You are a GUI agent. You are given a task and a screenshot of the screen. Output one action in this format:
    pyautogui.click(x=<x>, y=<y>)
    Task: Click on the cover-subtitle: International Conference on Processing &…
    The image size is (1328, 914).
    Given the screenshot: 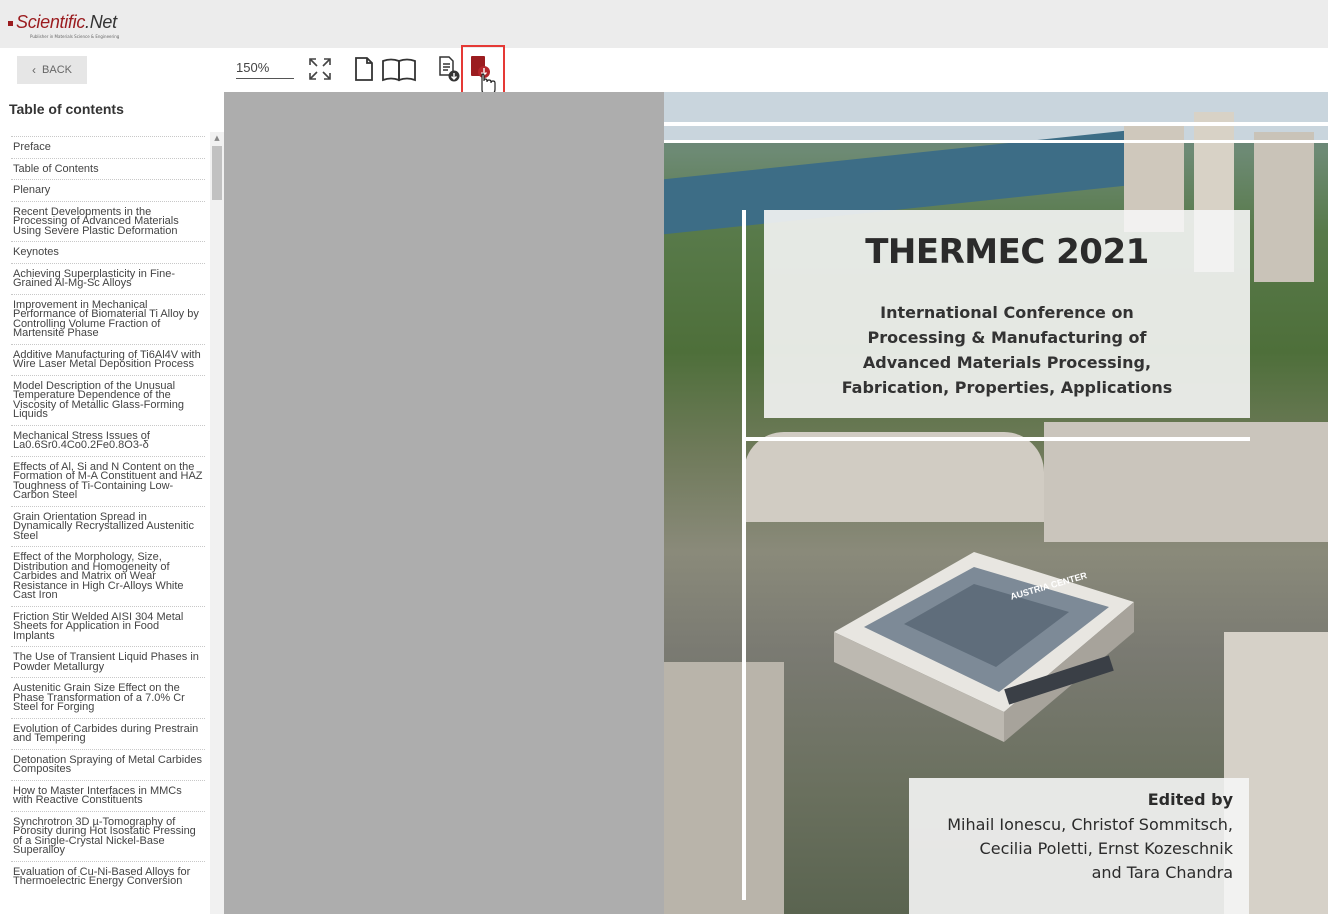 What is the action you would take?
    pyautogui.click(x=1007, y=350)
    